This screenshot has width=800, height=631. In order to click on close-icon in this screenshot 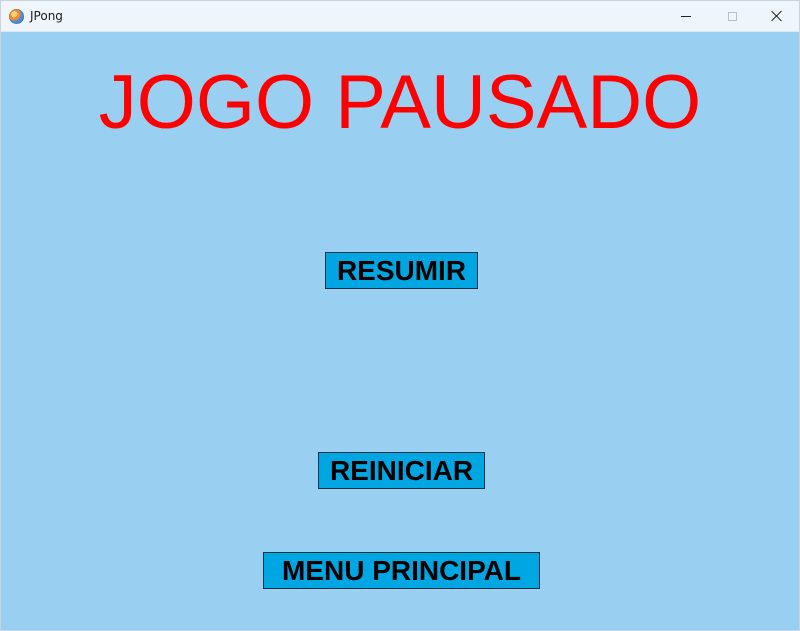, I will do `click(777, 16)`.